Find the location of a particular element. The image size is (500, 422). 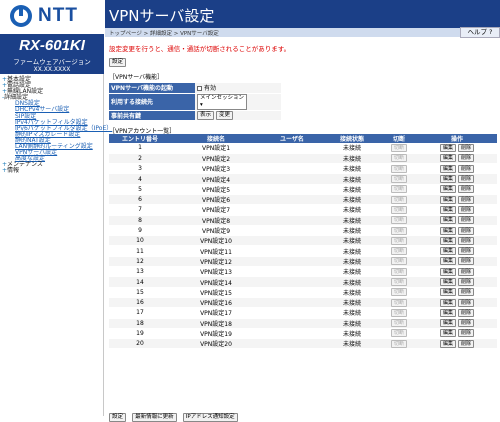

entry-number: 6 is located at coordinates (140, 200).